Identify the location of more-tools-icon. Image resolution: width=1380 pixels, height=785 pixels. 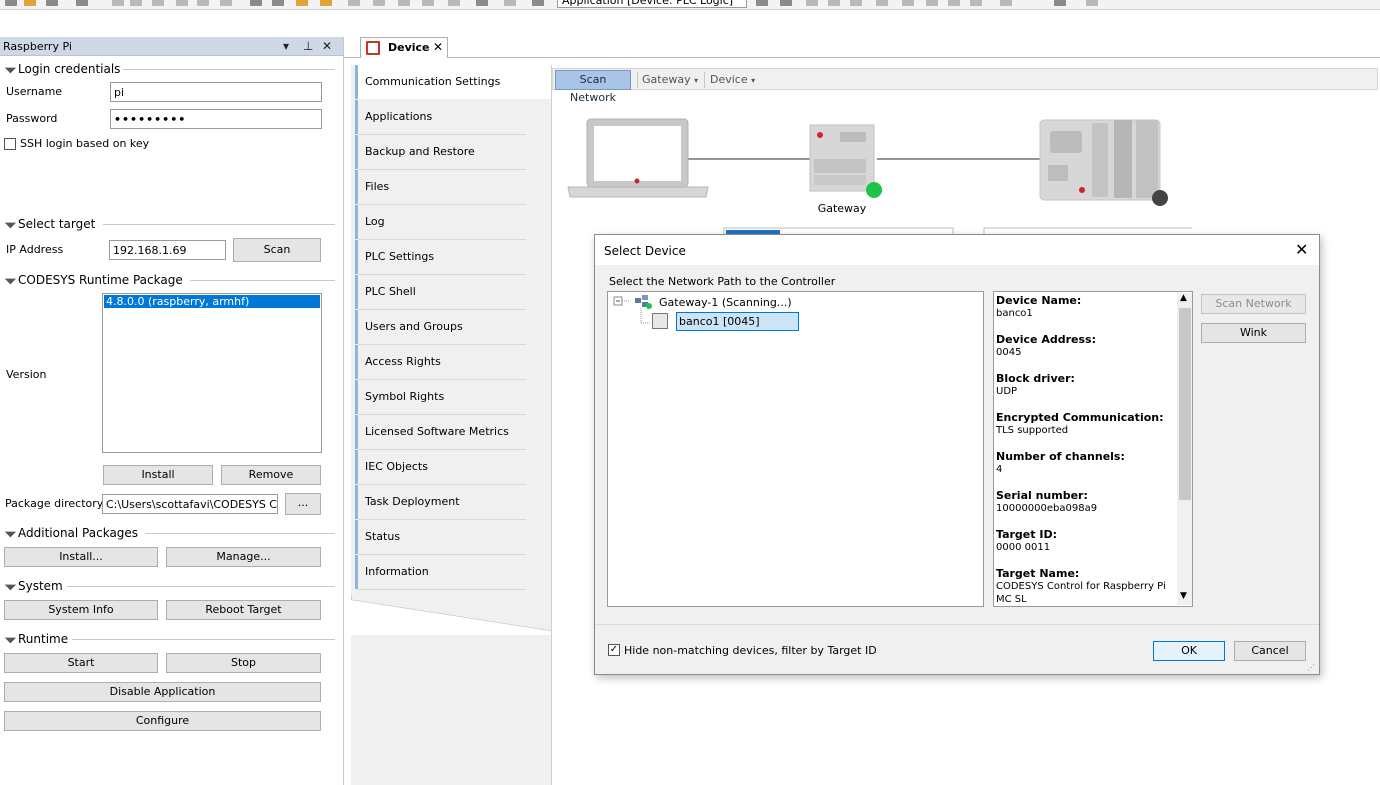
(1060, 3).